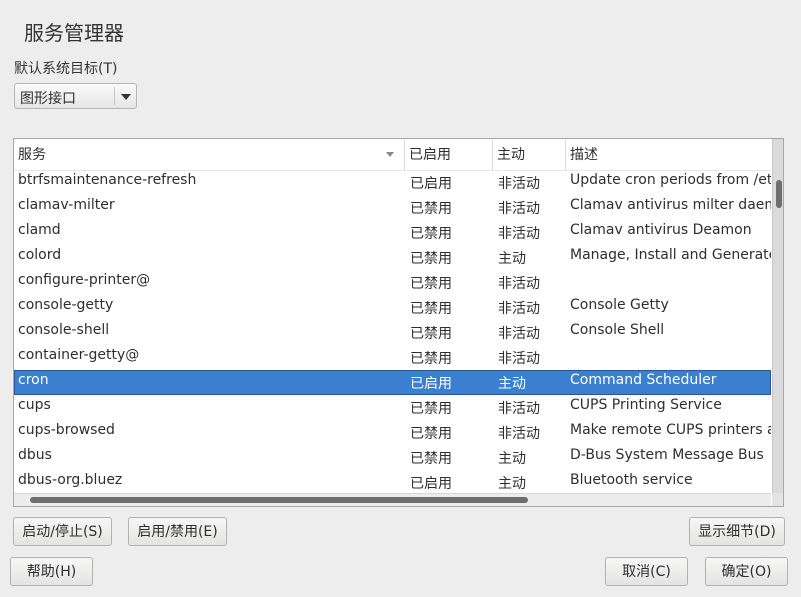  Describe the element at coordinates (279, 500) in the screenshot. I see `horizontal-scrollbar-thumb` at that location.